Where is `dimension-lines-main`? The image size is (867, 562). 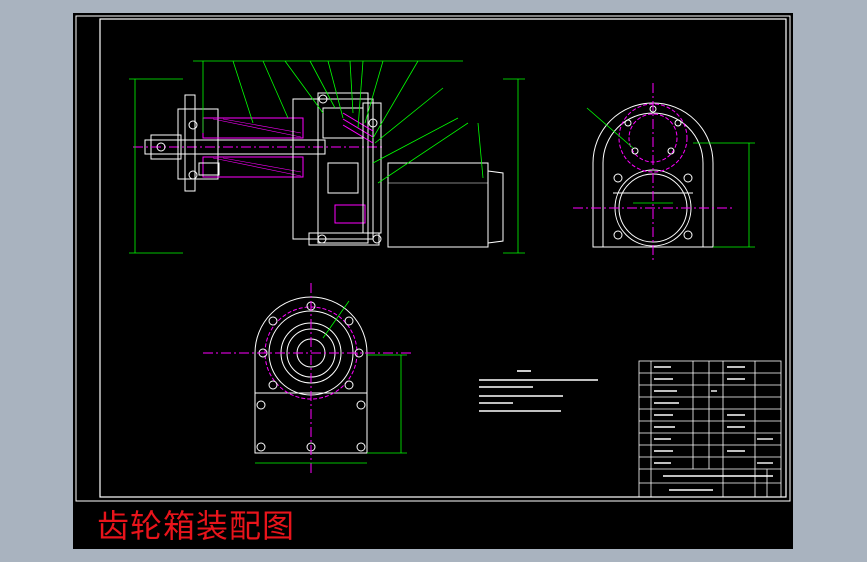 dimension-lines-main is located at coordinates (327, 166).